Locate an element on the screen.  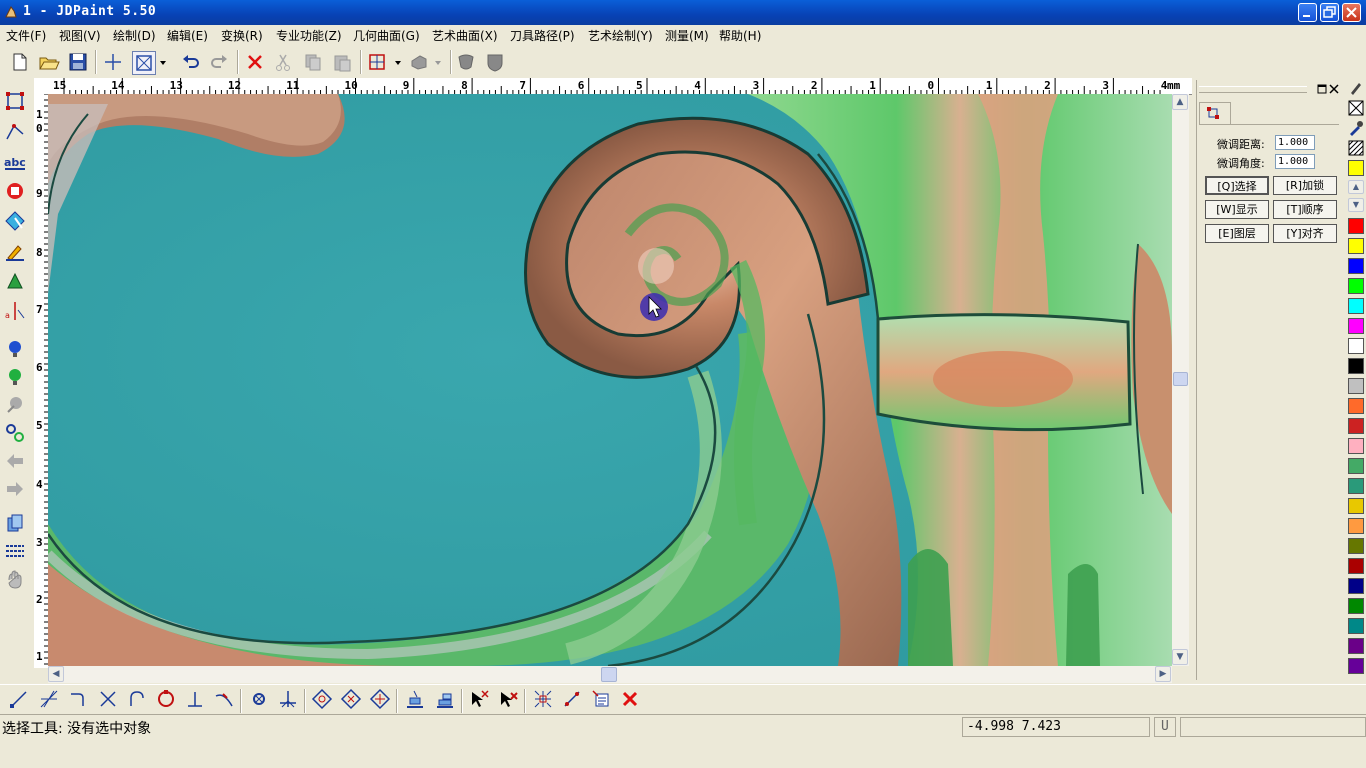
panel-float-icon is located at coordinates (1322, 89).